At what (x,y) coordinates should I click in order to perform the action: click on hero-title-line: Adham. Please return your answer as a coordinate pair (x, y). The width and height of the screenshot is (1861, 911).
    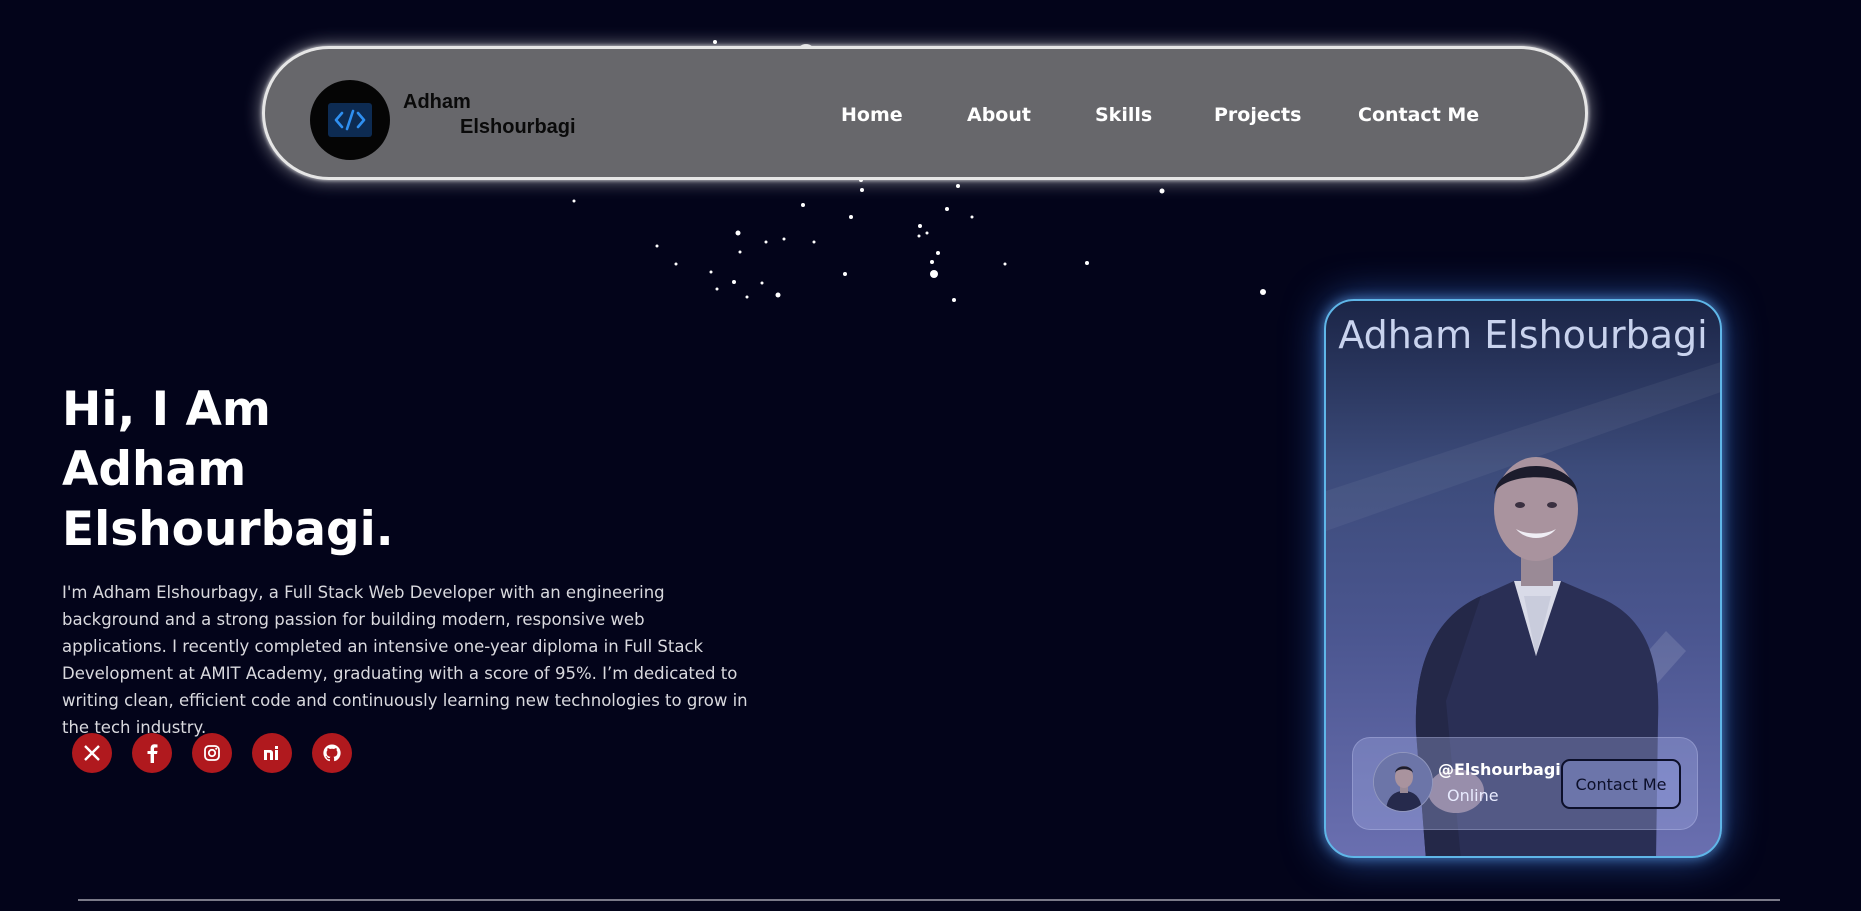
    Looking at the image, I should click on (154, 469).